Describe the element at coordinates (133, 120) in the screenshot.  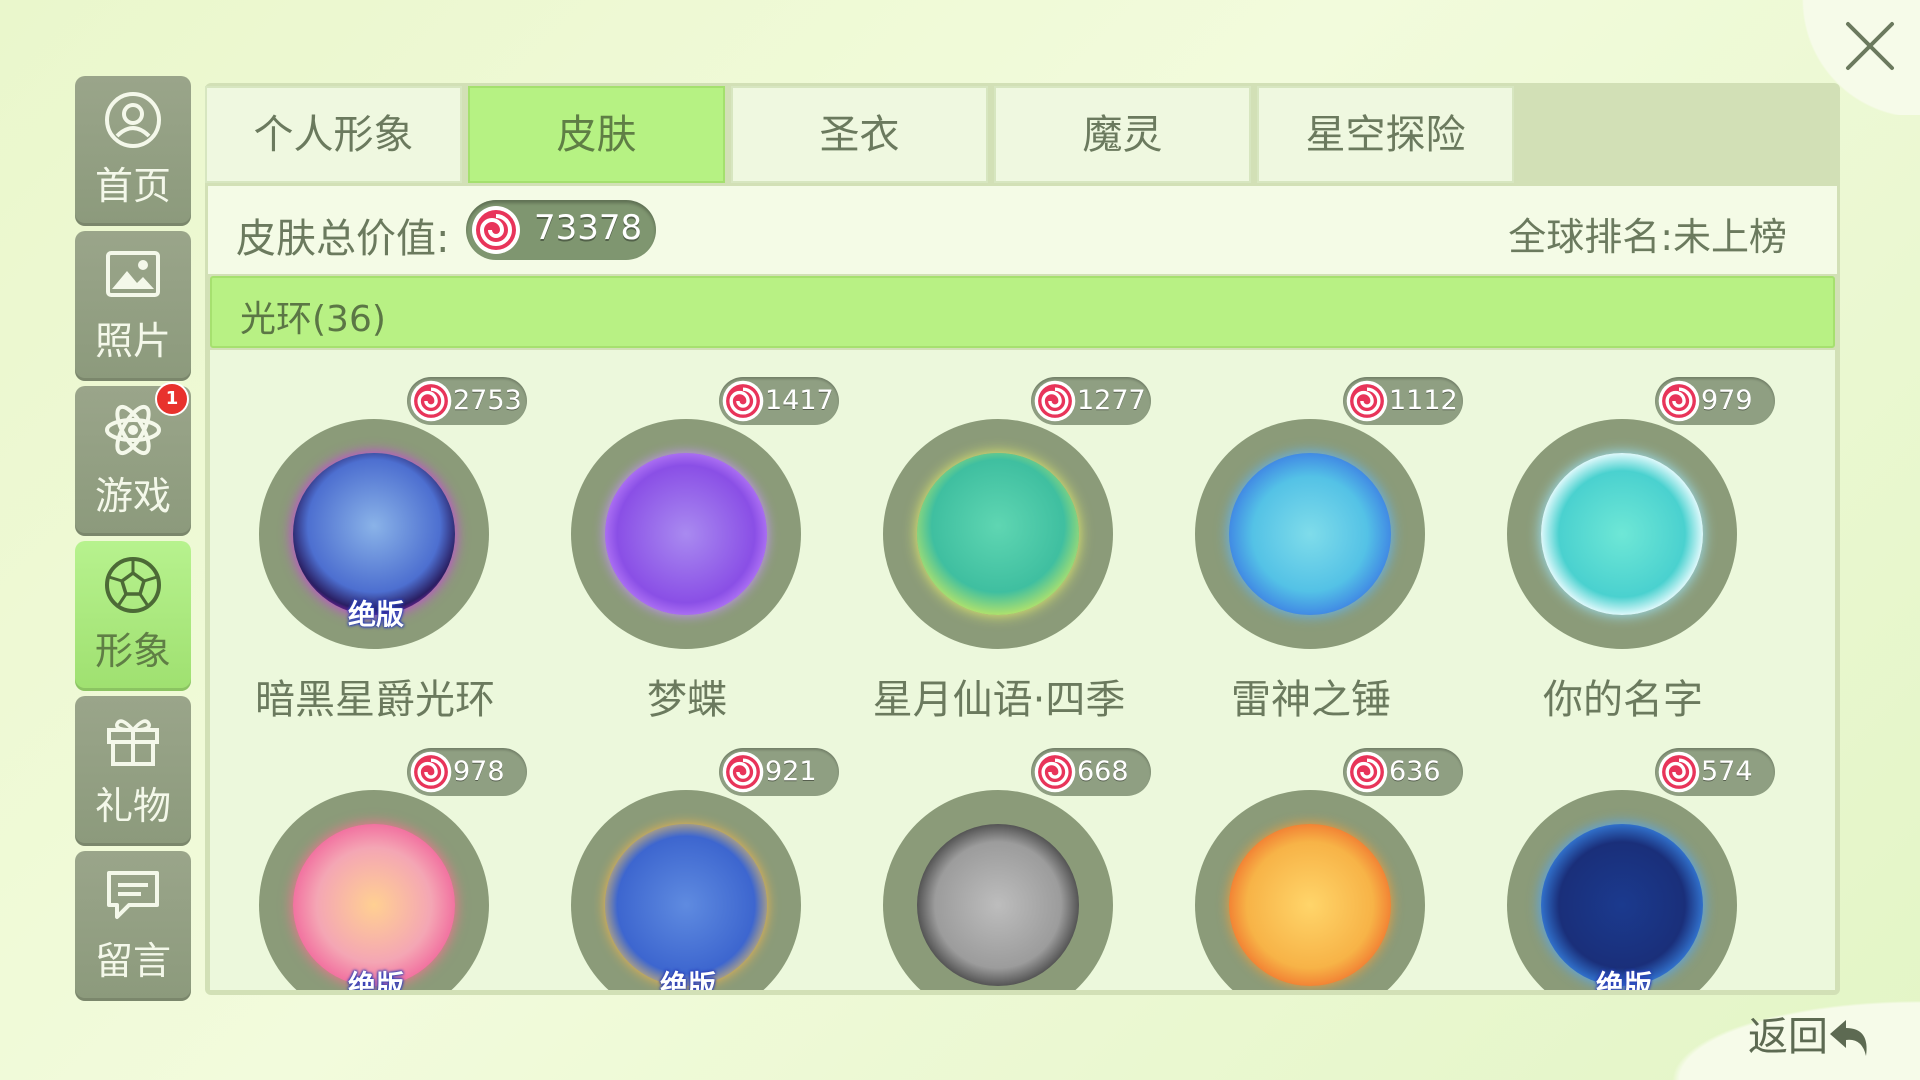
I see `user-circle-icon` at that location.